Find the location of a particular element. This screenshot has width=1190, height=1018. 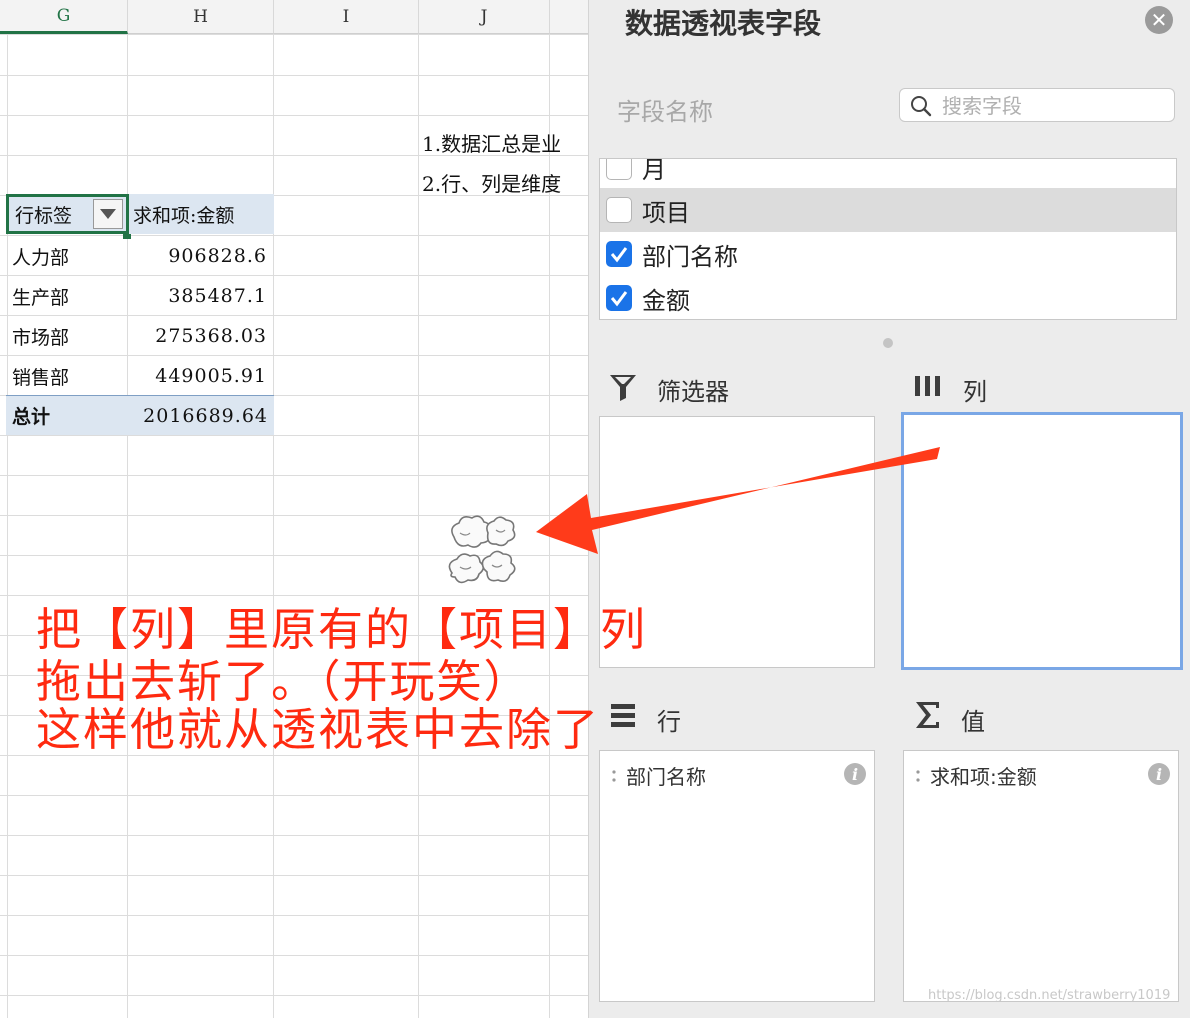

funnel-icon is located at coordinates (623, 388).